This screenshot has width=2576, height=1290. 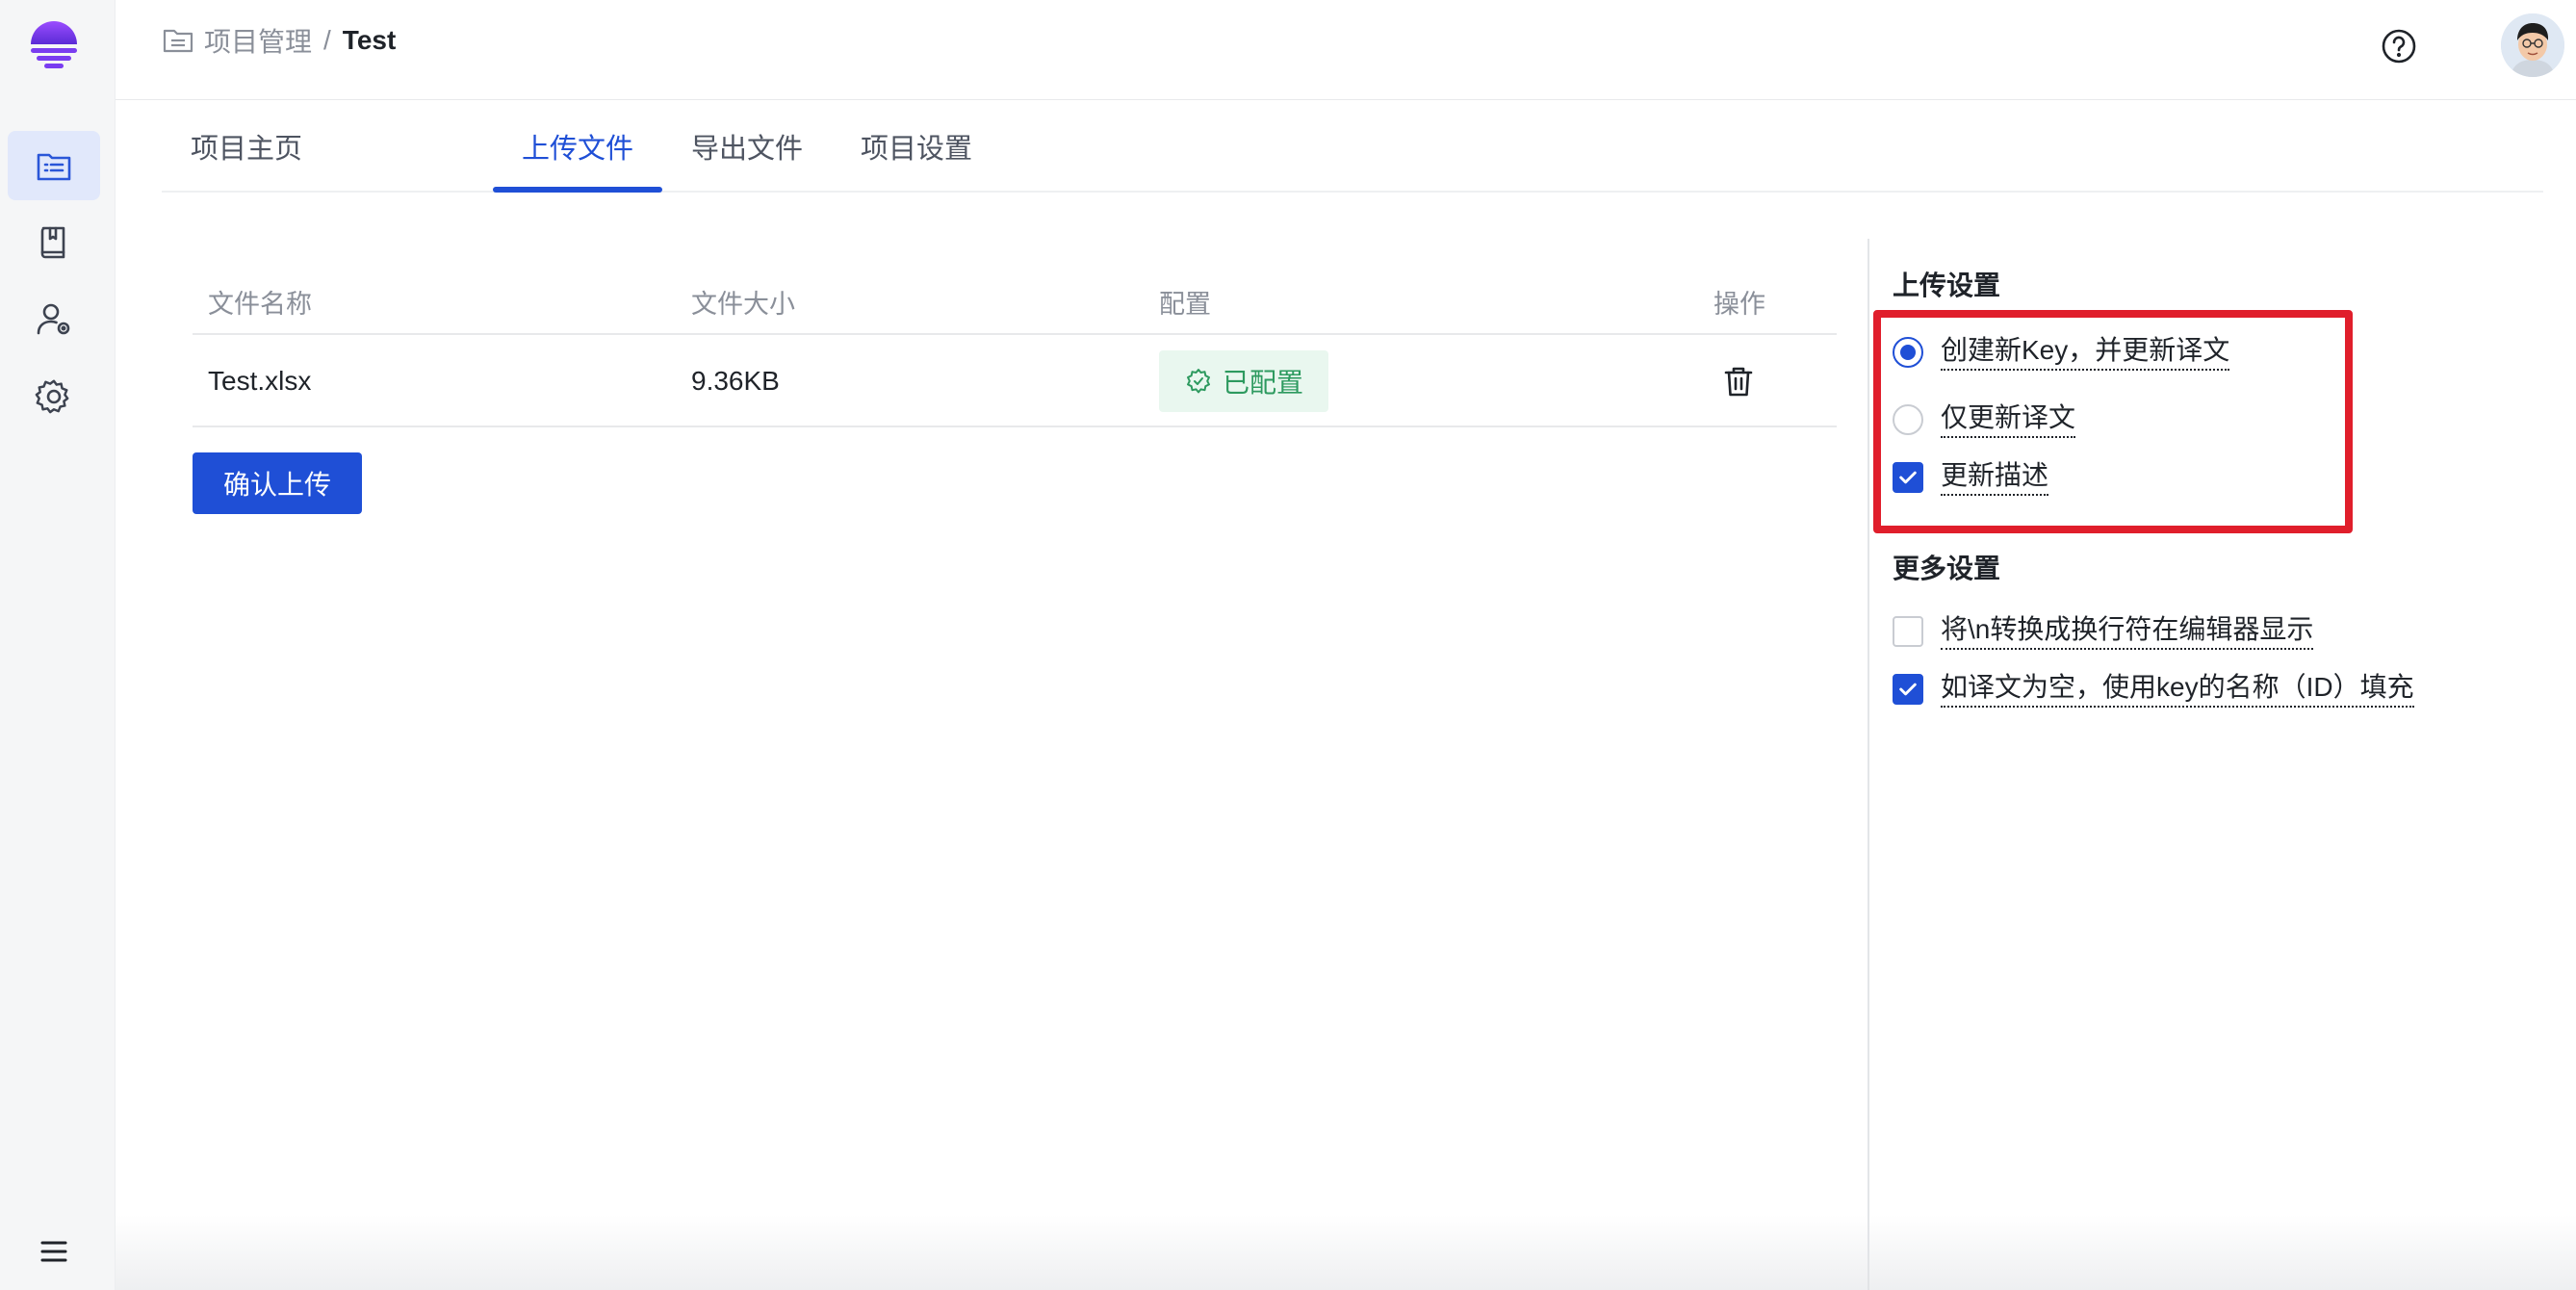 I want to click on upload-settings-title: 上传设置, so click(x=1947, y=286).